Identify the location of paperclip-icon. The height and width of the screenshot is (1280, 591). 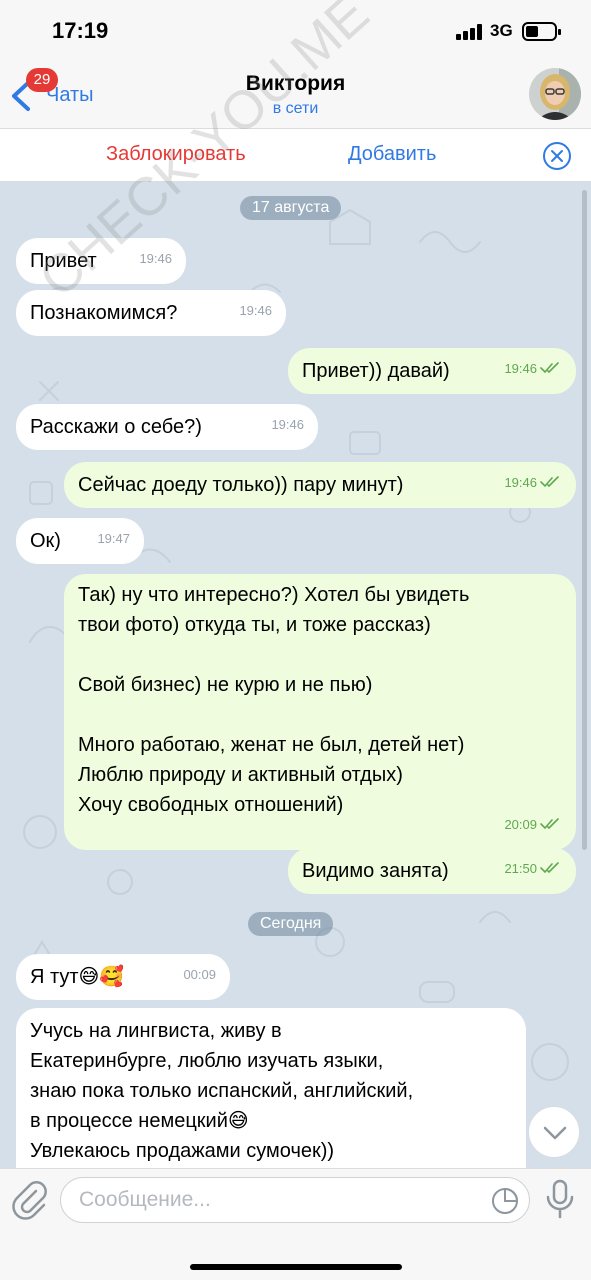
(30, 1201).